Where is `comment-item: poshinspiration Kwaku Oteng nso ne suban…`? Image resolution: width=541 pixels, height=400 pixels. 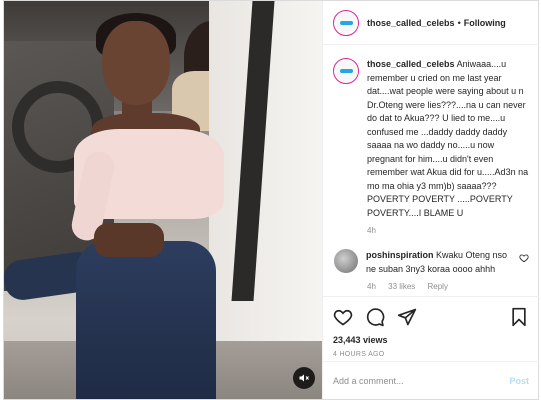 comment-item: poshinspiration Kwaku Oteng nso ne suban… is located at coordinates (431, 262).